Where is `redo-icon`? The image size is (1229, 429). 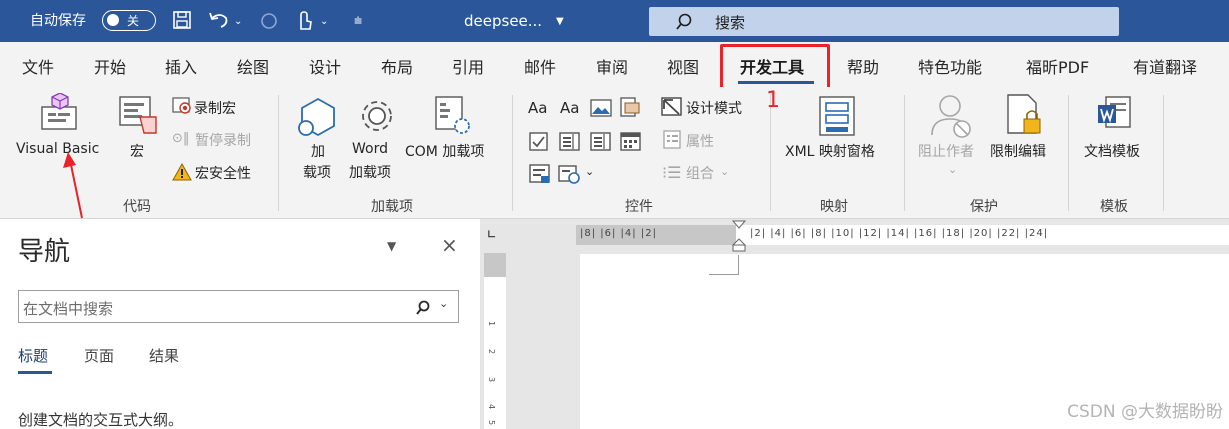
redo-icon is located at coordinates (269, 21).